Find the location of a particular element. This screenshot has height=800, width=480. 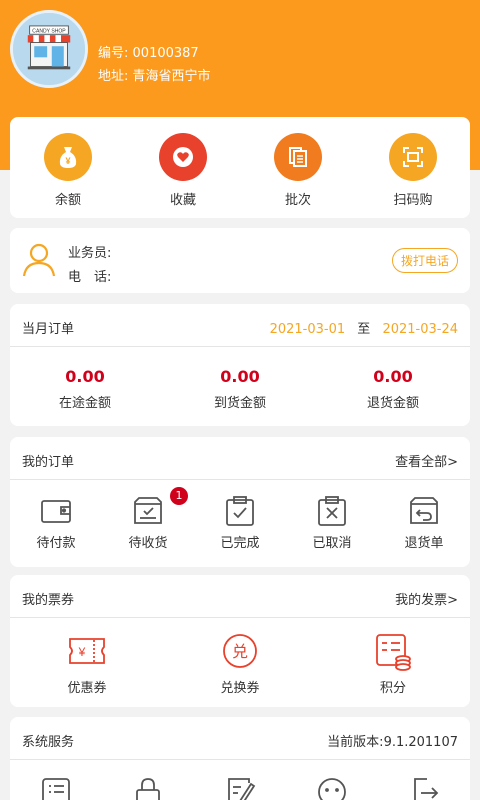

system-services-card: 系统服务 当前版本:9.1.201107 is located at coordinates (240, 758).